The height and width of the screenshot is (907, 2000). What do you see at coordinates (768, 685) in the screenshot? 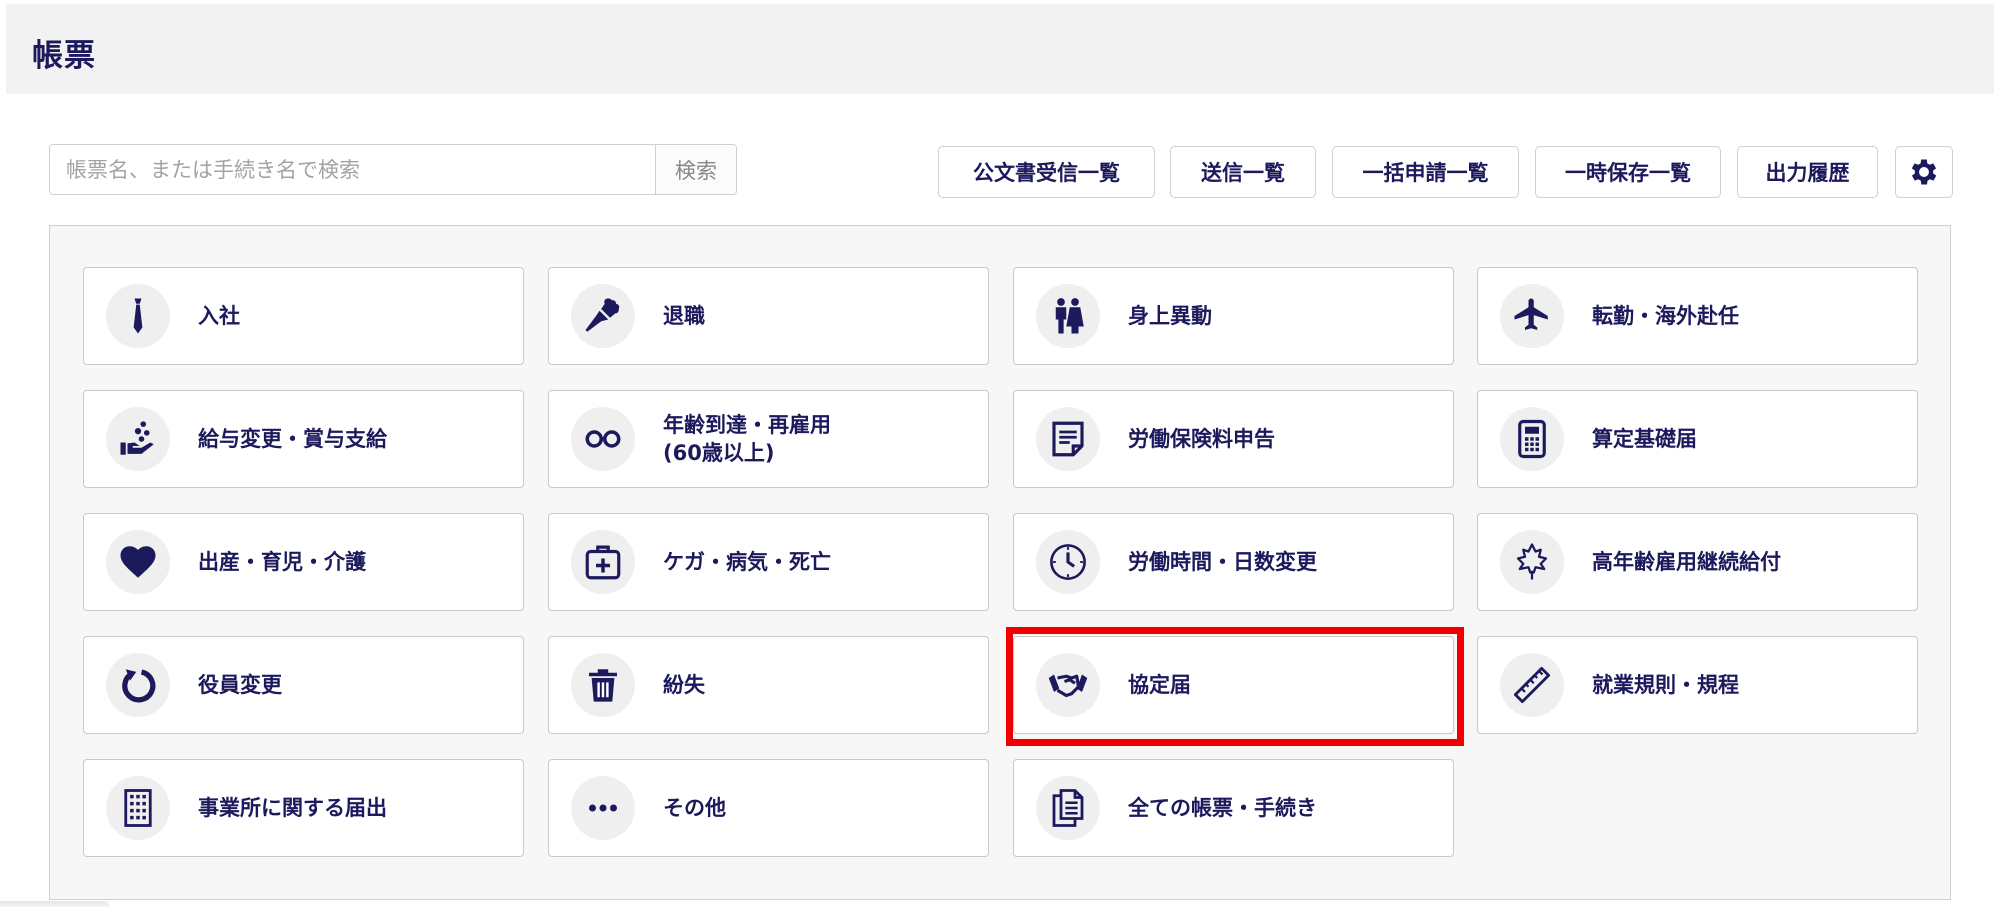
I see `tile-lost: 紛失` at bounding box center [768, 685].